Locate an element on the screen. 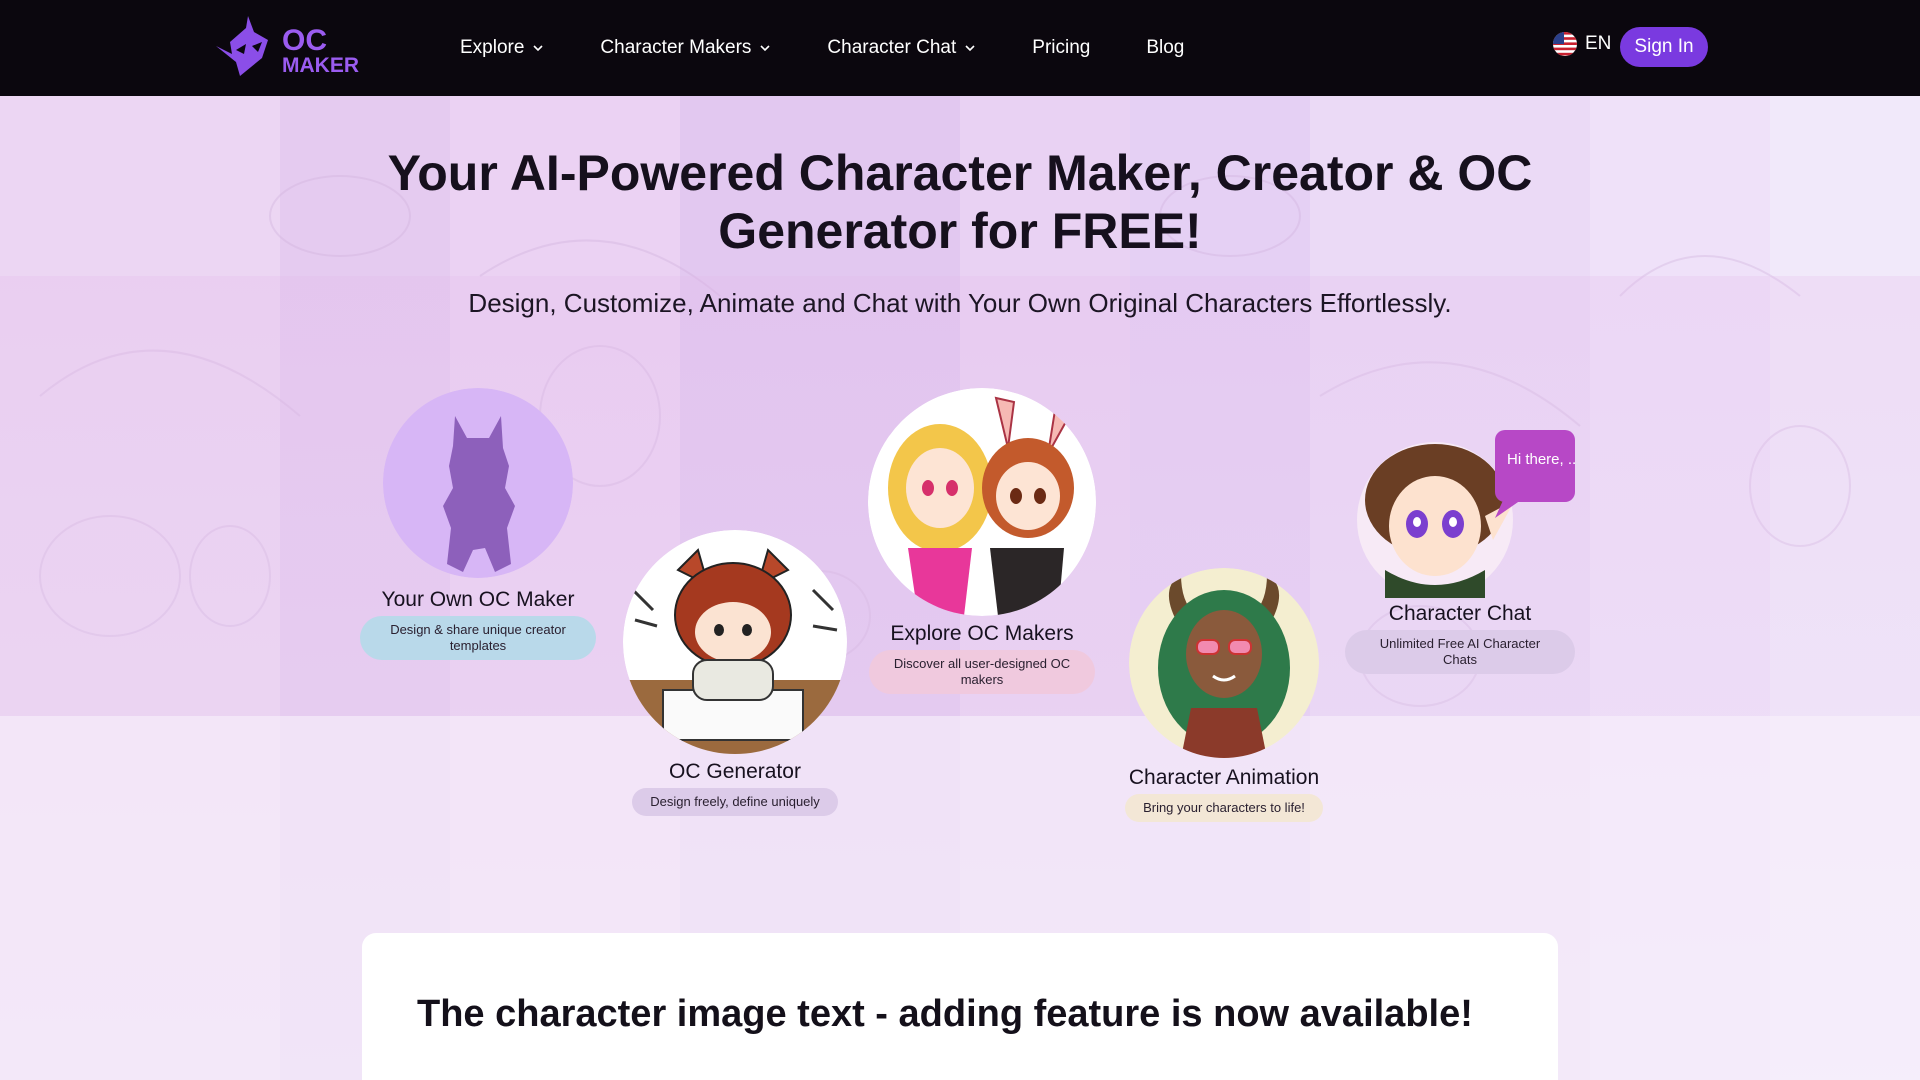 The height and width of the screenshot is (1080, 1920). nav-character-makers-label: Character Makers is located at coordinates (676, 47).